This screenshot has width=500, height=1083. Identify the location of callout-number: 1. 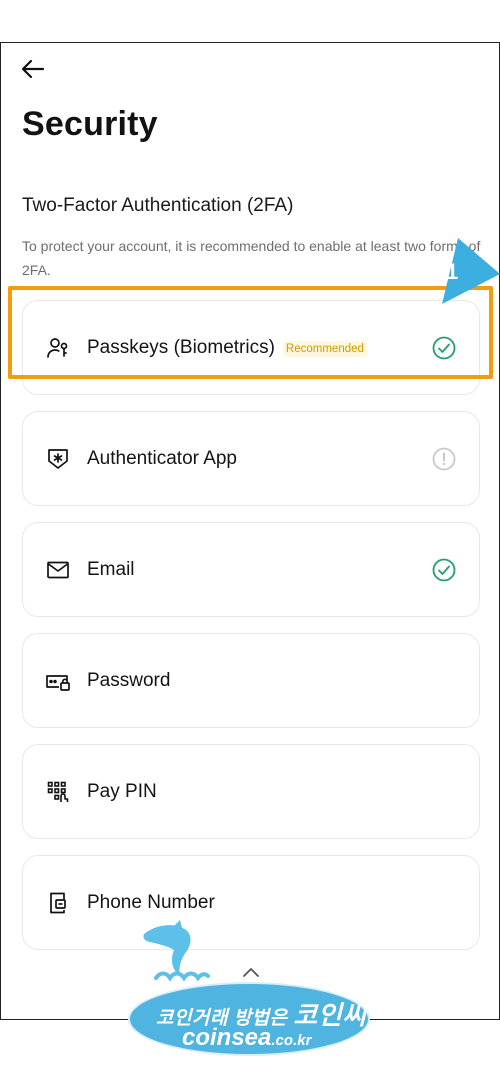
(452, 271).